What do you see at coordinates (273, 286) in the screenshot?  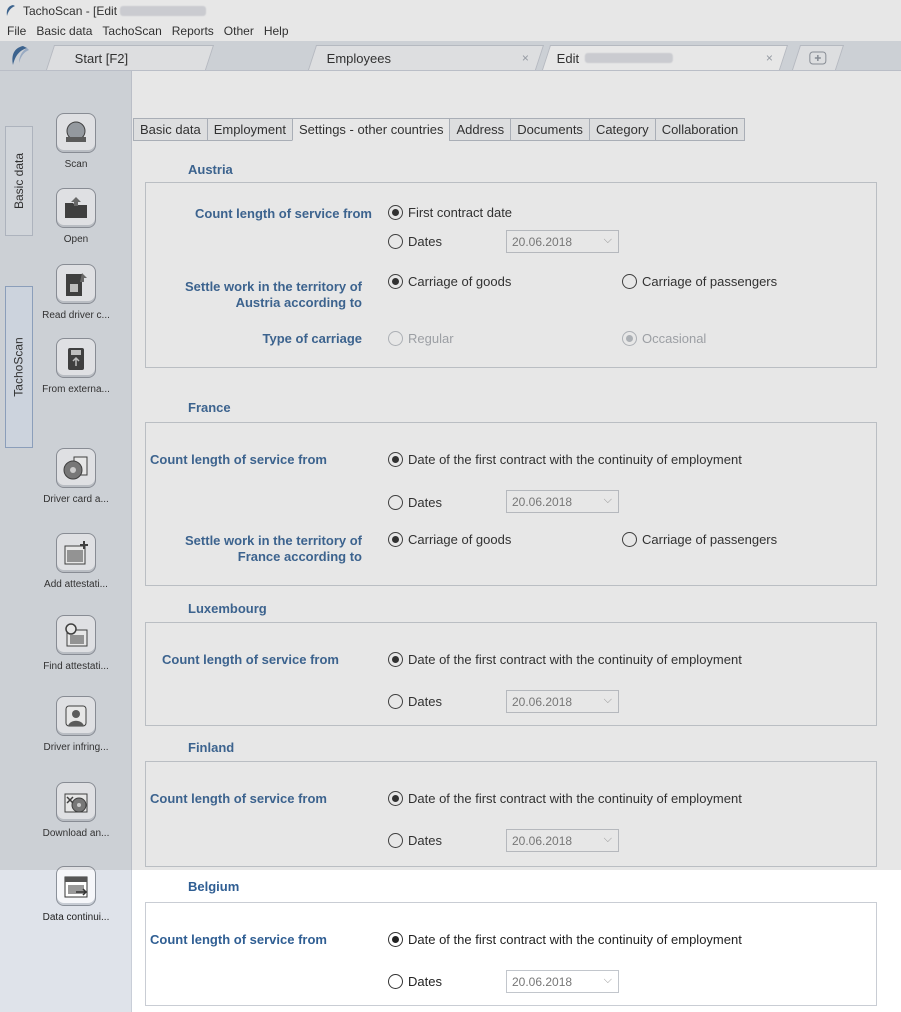 I see `austria-settle-label-line1: Settle work in the territory of` at bounding box center [273, 286].